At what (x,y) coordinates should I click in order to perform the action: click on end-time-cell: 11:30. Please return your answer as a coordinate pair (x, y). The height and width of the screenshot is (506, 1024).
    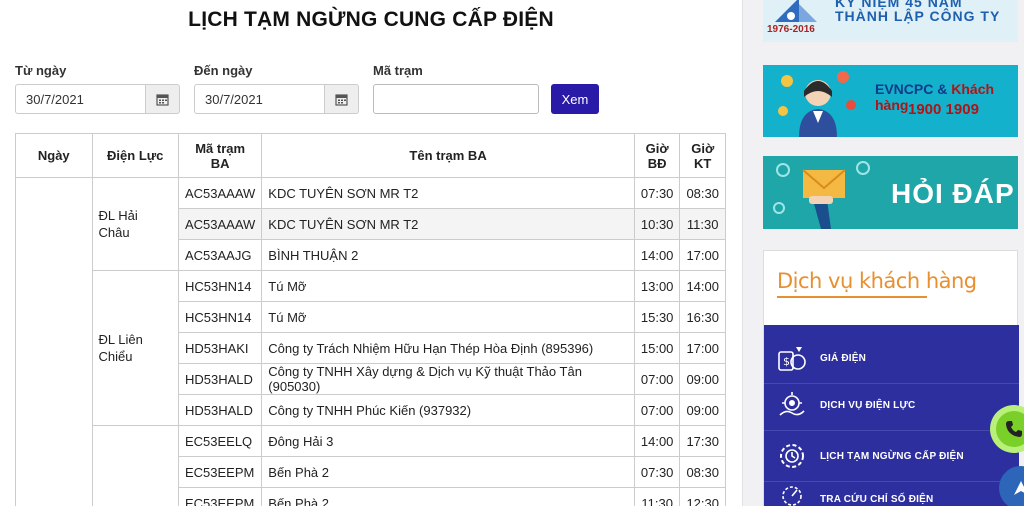
    Looking at the image, I should click on (702, 224).